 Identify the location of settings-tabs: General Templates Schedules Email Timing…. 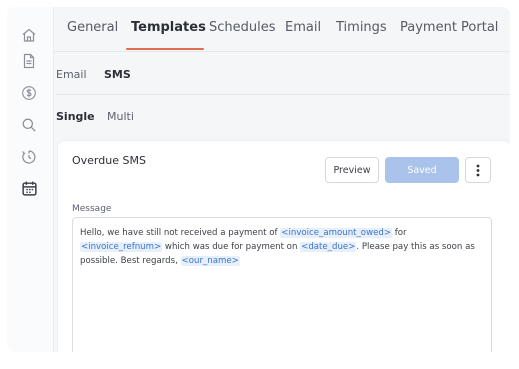
(281, 29).